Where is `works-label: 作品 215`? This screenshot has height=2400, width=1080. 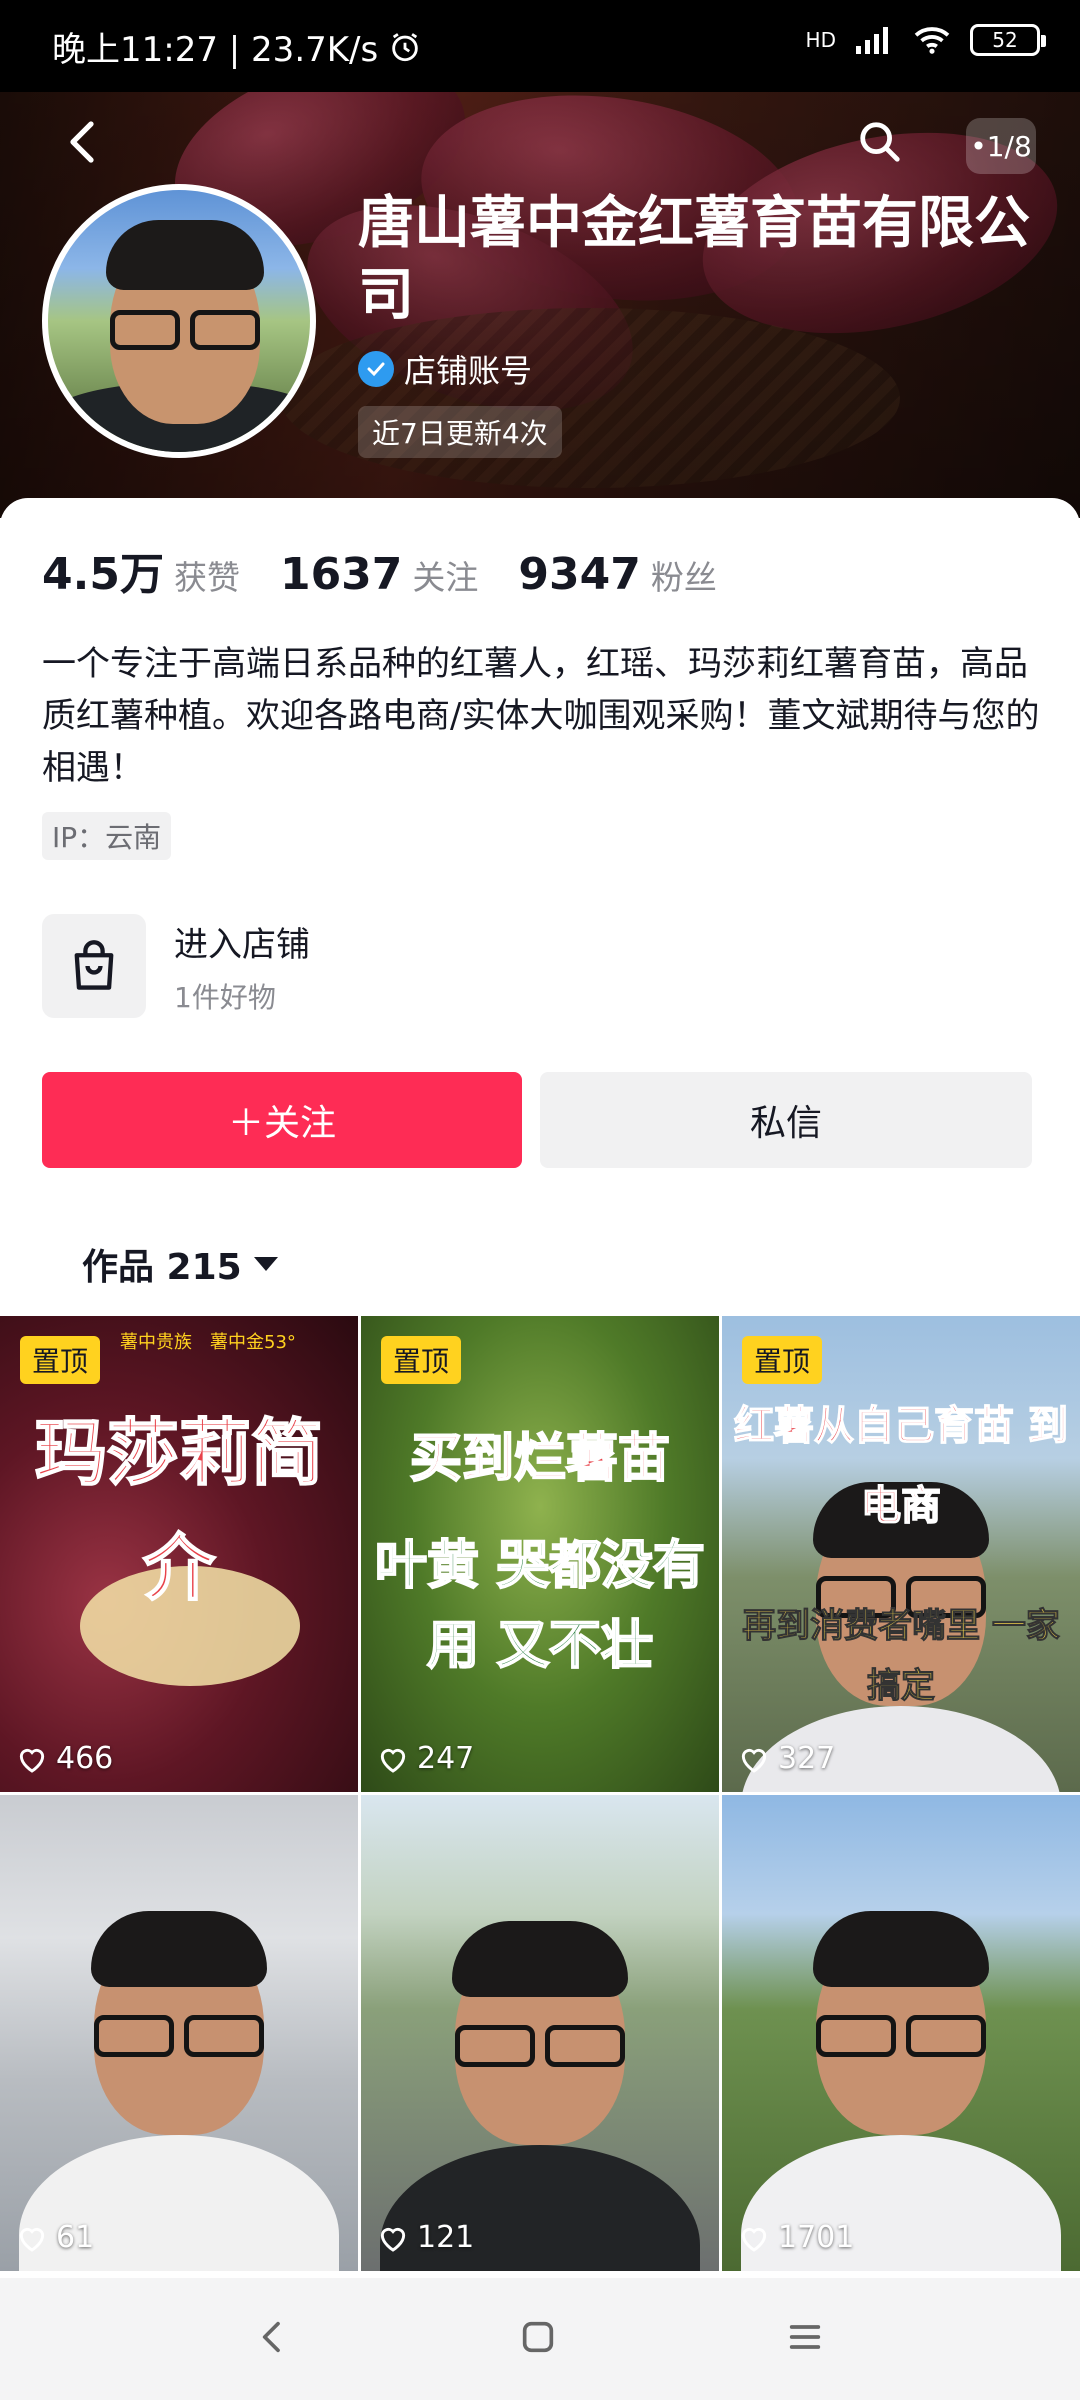
works-label: 作品 215 is located at coordinates (162, 1267).